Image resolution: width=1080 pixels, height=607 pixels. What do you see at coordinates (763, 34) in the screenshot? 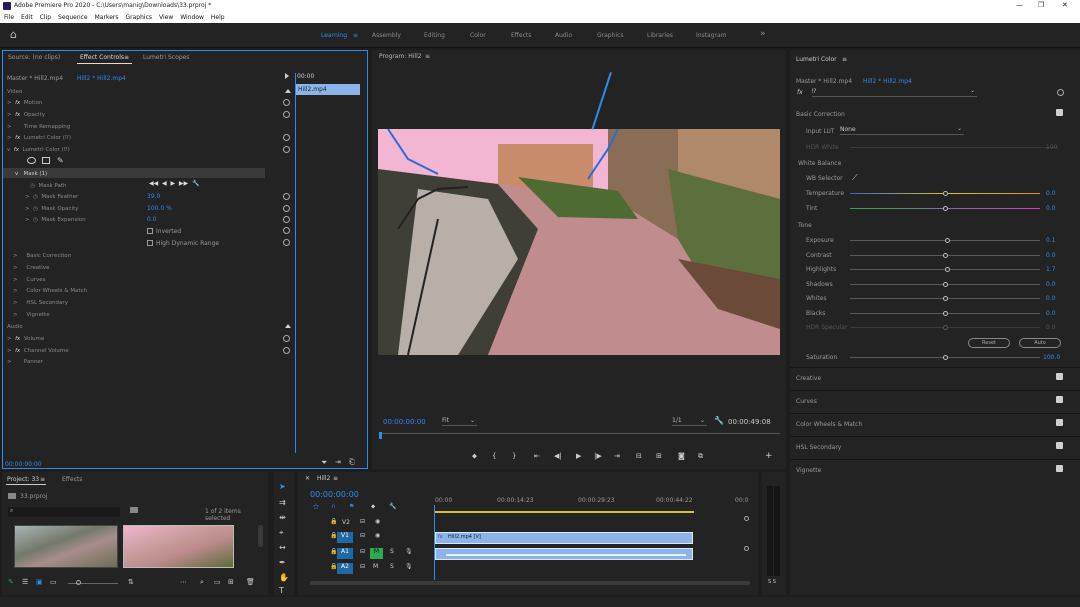
I see `more-workspaces-icon: »` at bounding box center [763, 34].